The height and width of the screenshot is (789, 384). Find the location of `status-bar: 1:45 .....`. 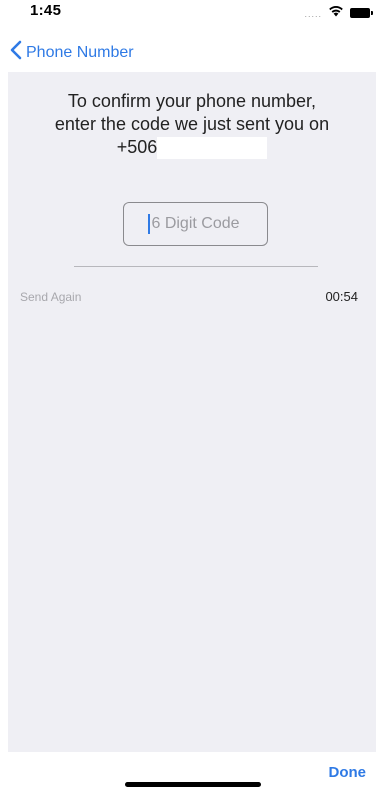

status-bar: 1:45 ..... is located at coordinates (192, 15).